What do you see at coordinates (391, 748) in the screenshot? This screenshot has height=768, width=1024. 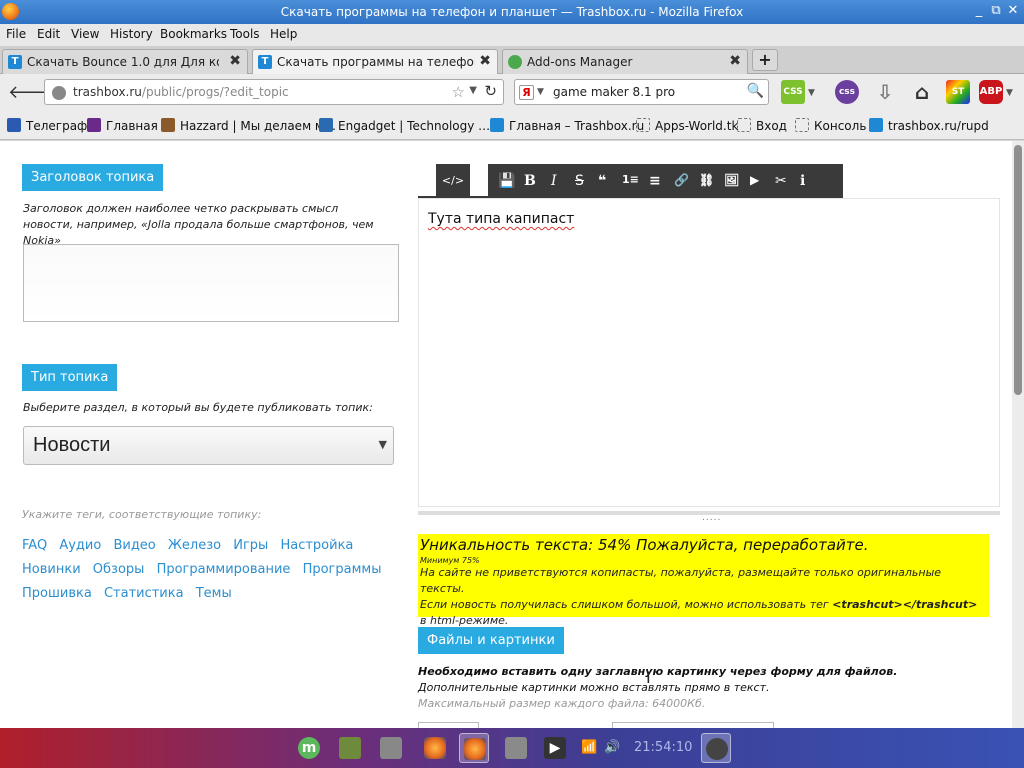 I see `terminal-launcher` at bounding box center [391, 748].